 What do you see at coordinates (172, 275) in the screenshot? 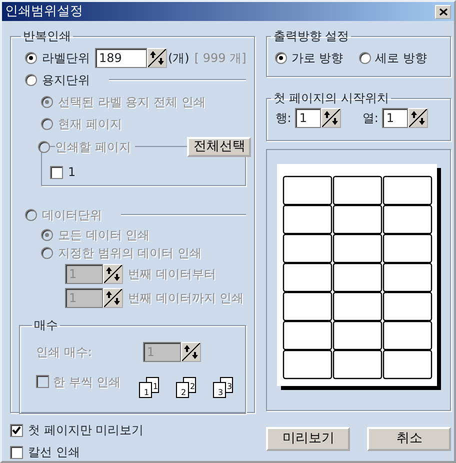
I see `range-label: 번째 데이터부터` at bounding box center [172, 275].